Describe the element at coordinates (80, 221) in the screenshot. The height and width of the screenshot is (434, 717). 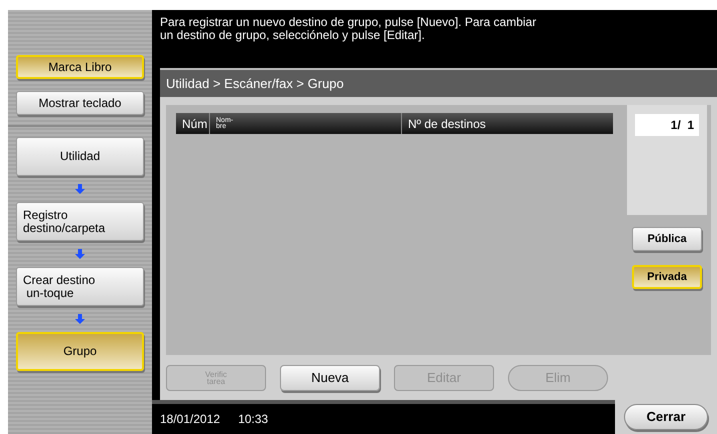
I see `step-button: Registro destino/carpeta` at that location.